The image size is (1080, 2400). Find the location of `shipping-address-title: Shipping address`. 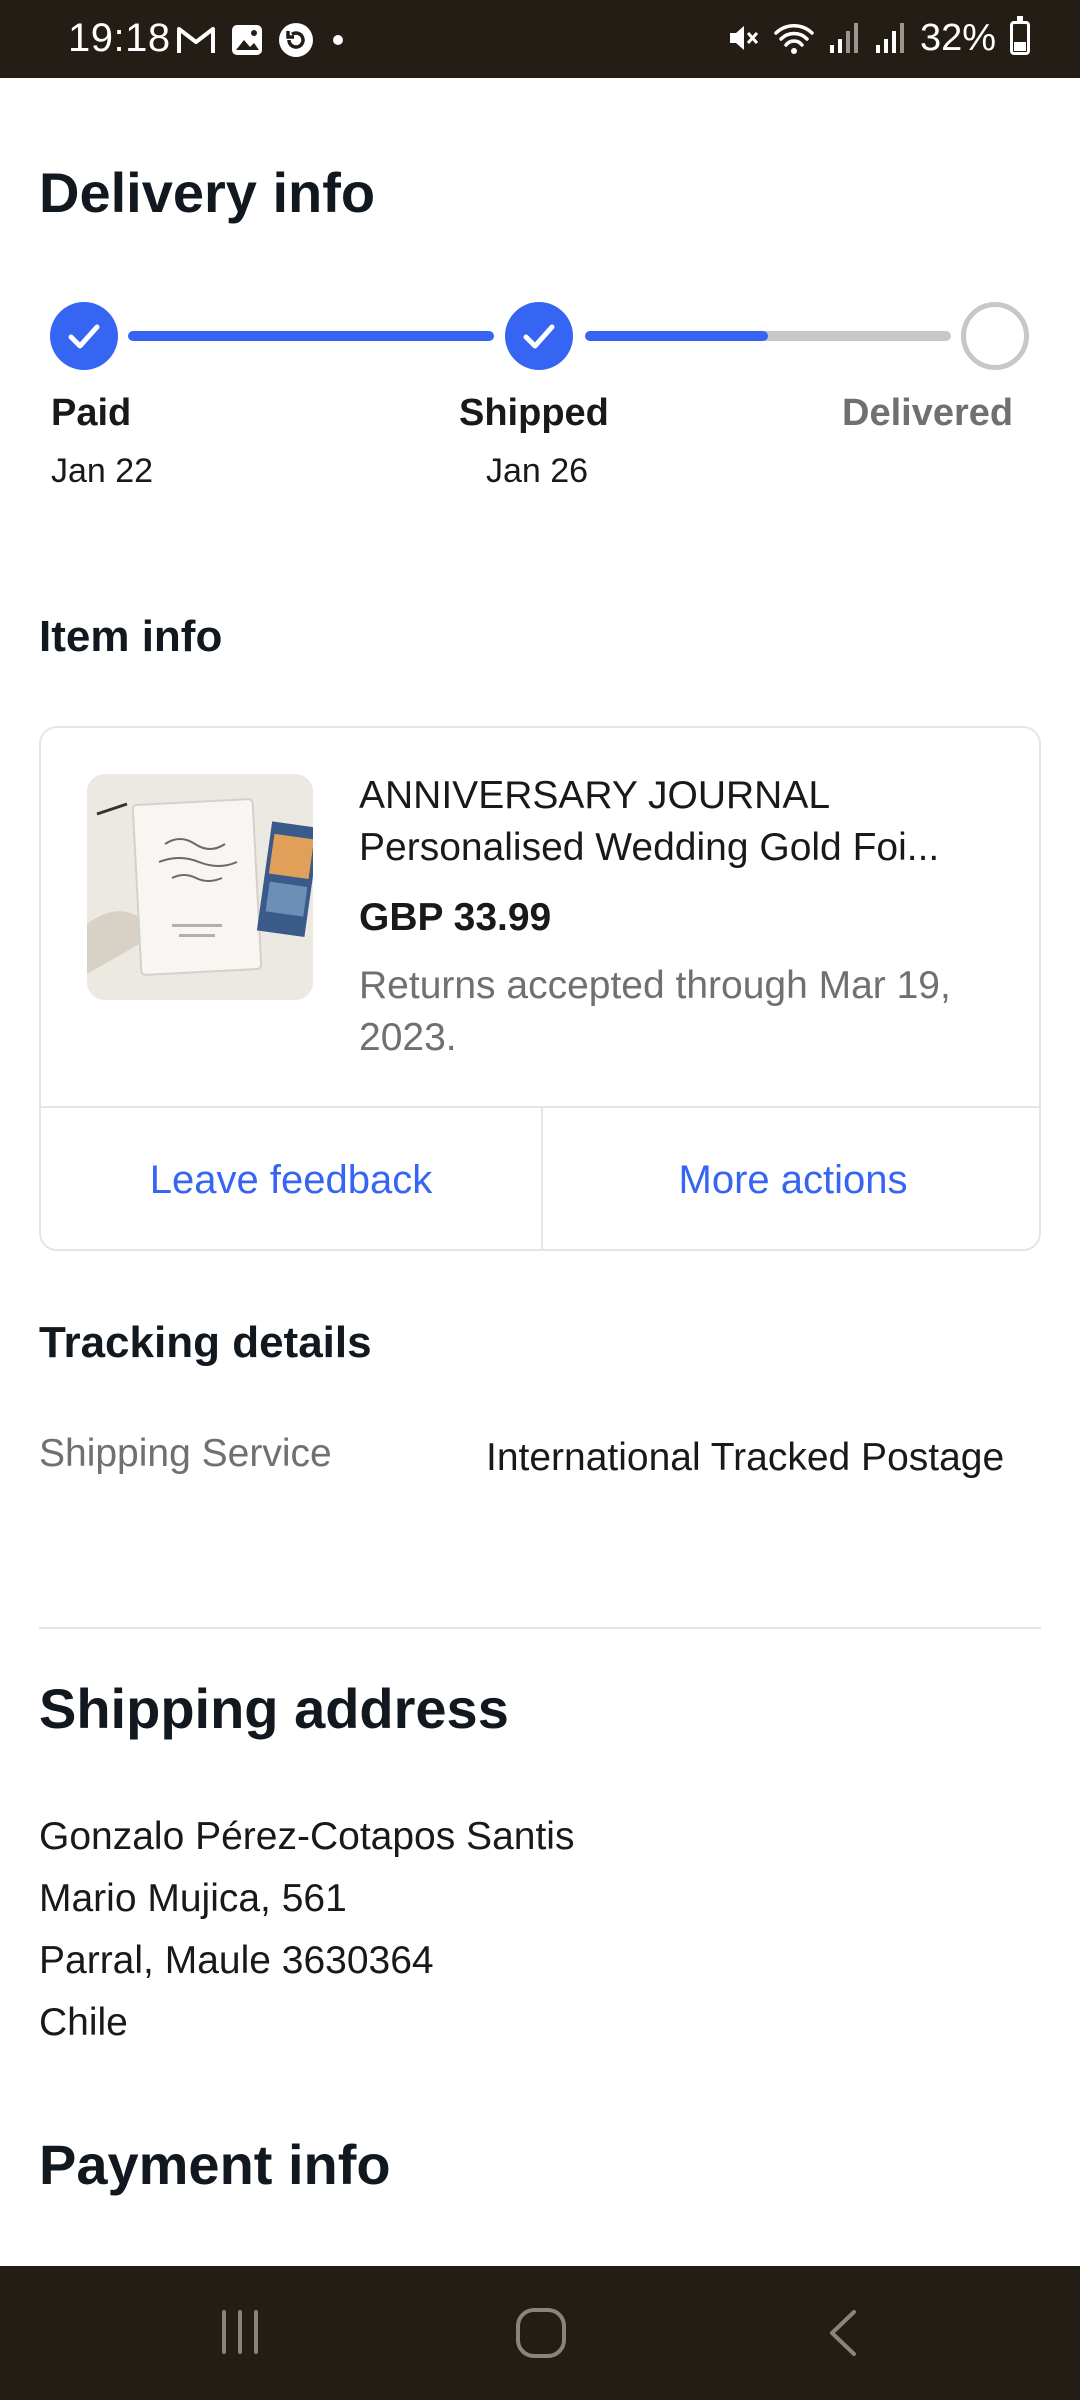

shipping-address-title: Shipping address is located at coordinates (274, 1708).